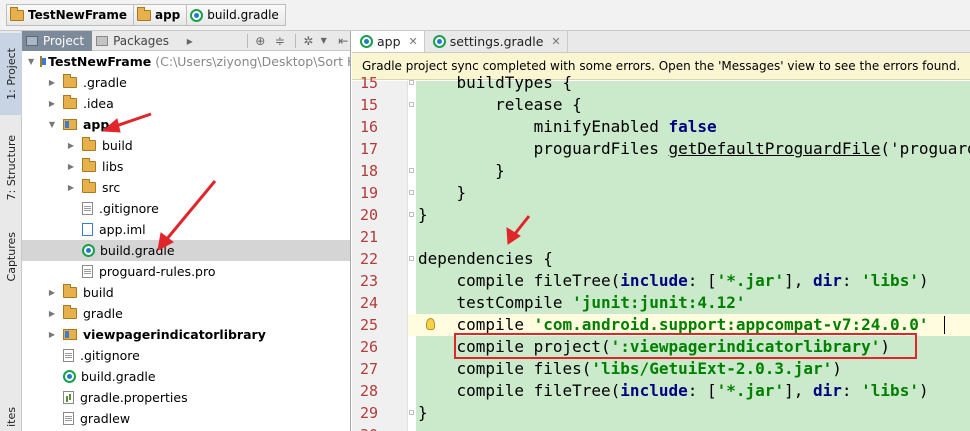 This screenshot has height=431, width=970. I want to click on tree-item-viewpagerindicatorlibrary: ▶ viewpagerindicatorlibrary, so click(186, 334).